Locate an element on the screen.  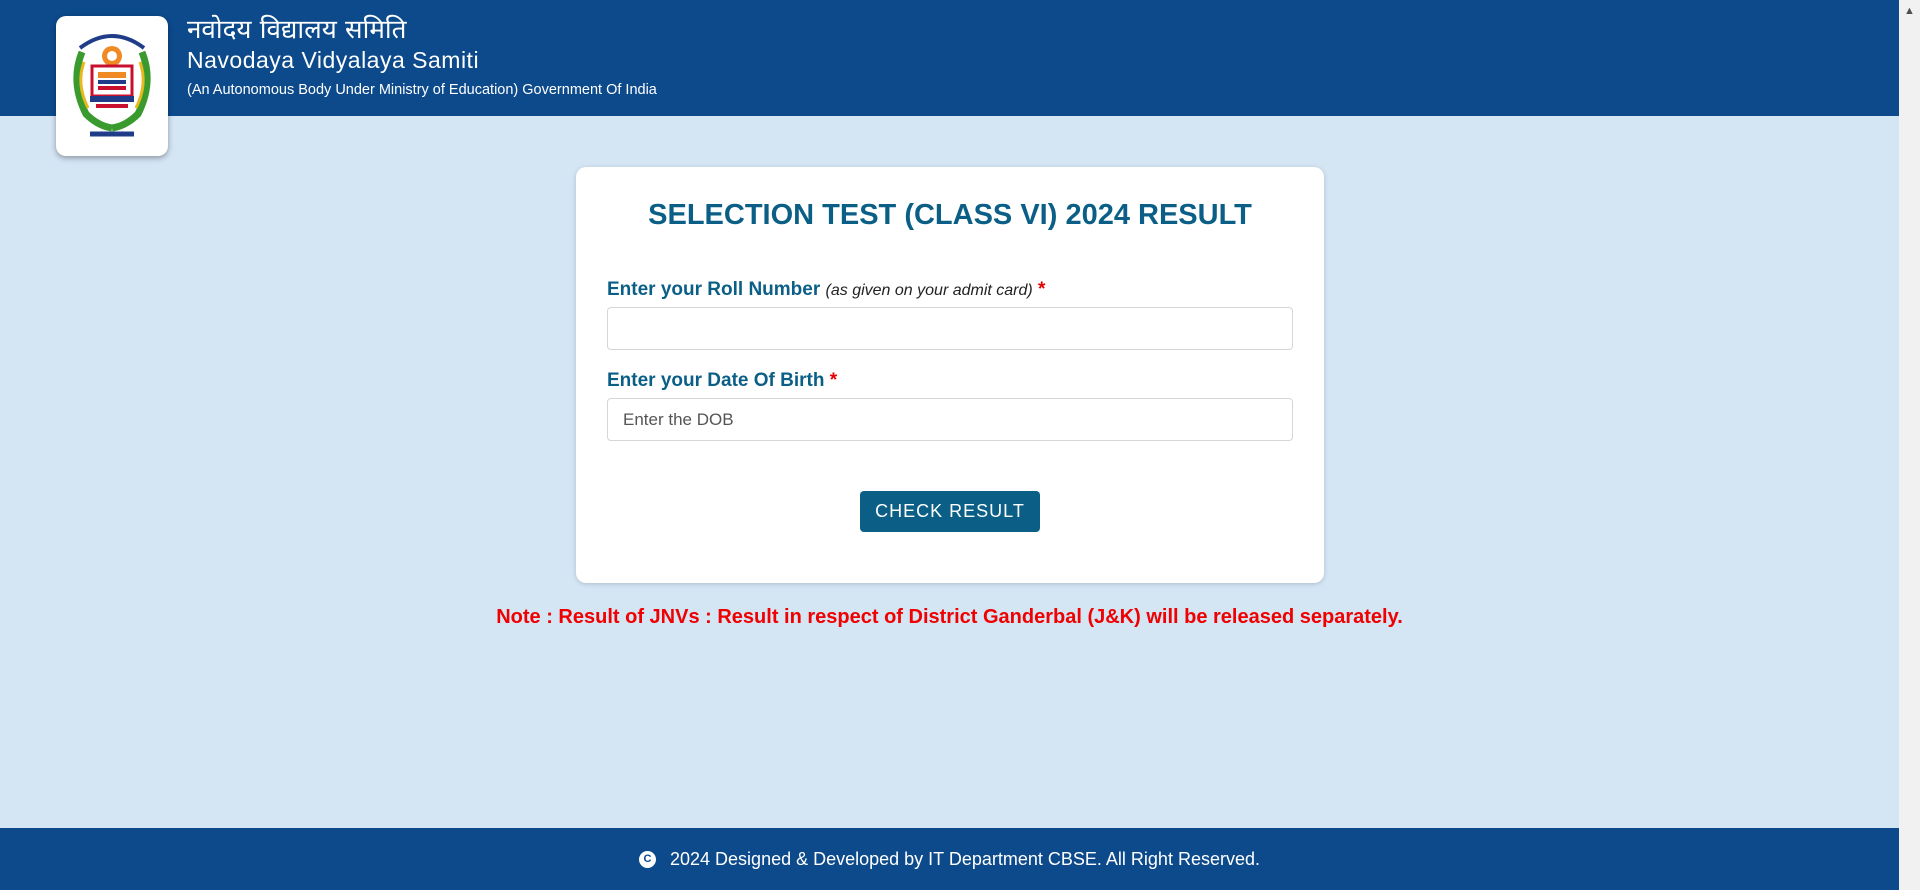
check-result-button: CHECK RESULT is located at coordinates (950, 511).